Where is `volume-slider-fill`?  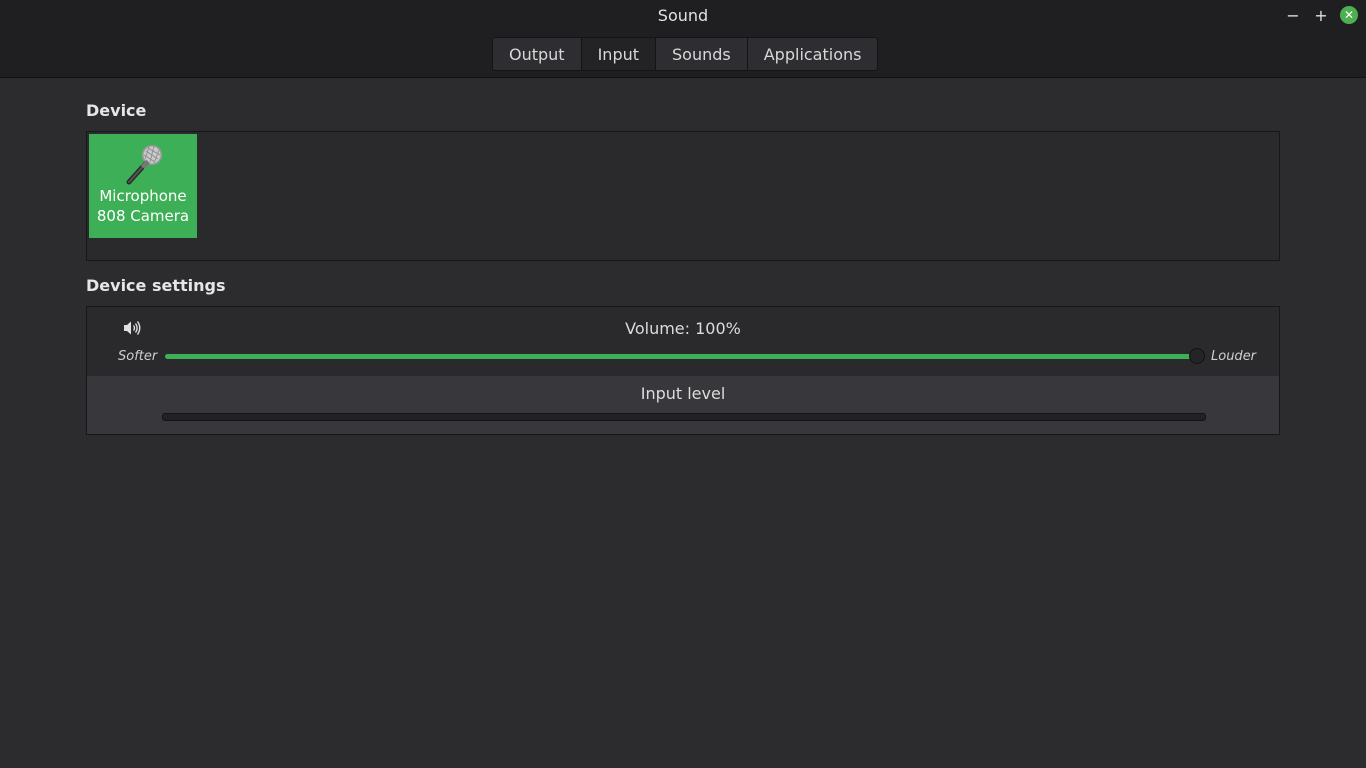
volume-slider-fill is located at coordinates (681, 356).